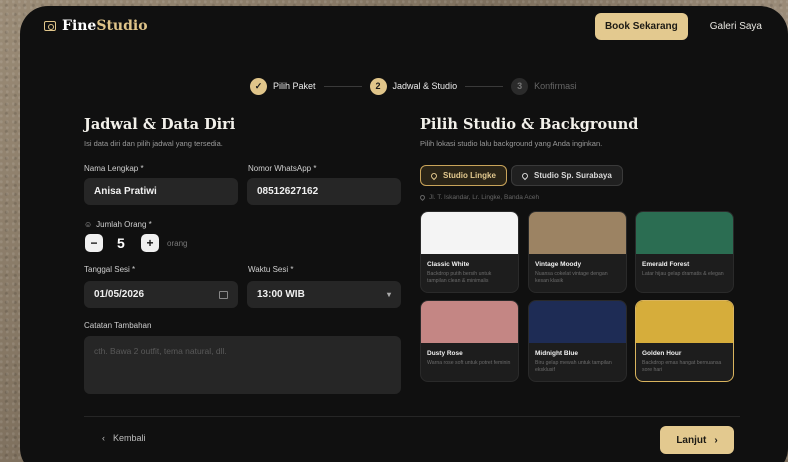 This screenshot has height=462, width=788. I want to click on back-label: Kembali, so click(129, 438).